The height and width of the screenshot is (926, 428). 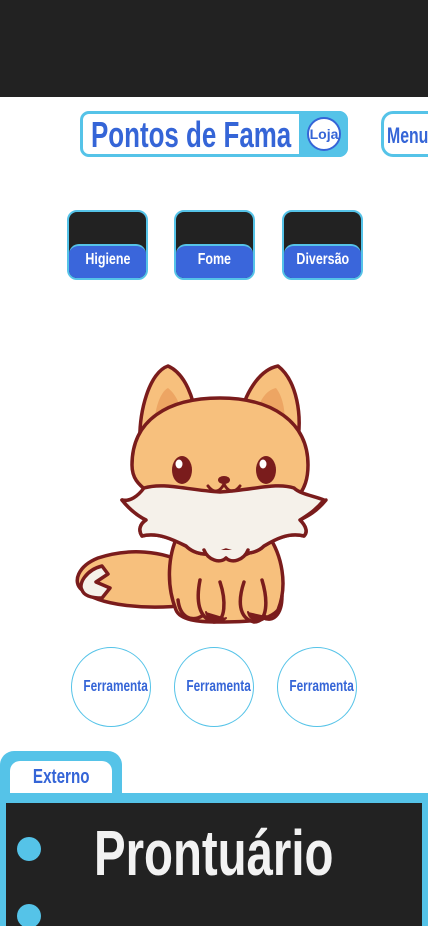 I want to click on tool-button-2: Ferramenta, so click(x=214, y=687).